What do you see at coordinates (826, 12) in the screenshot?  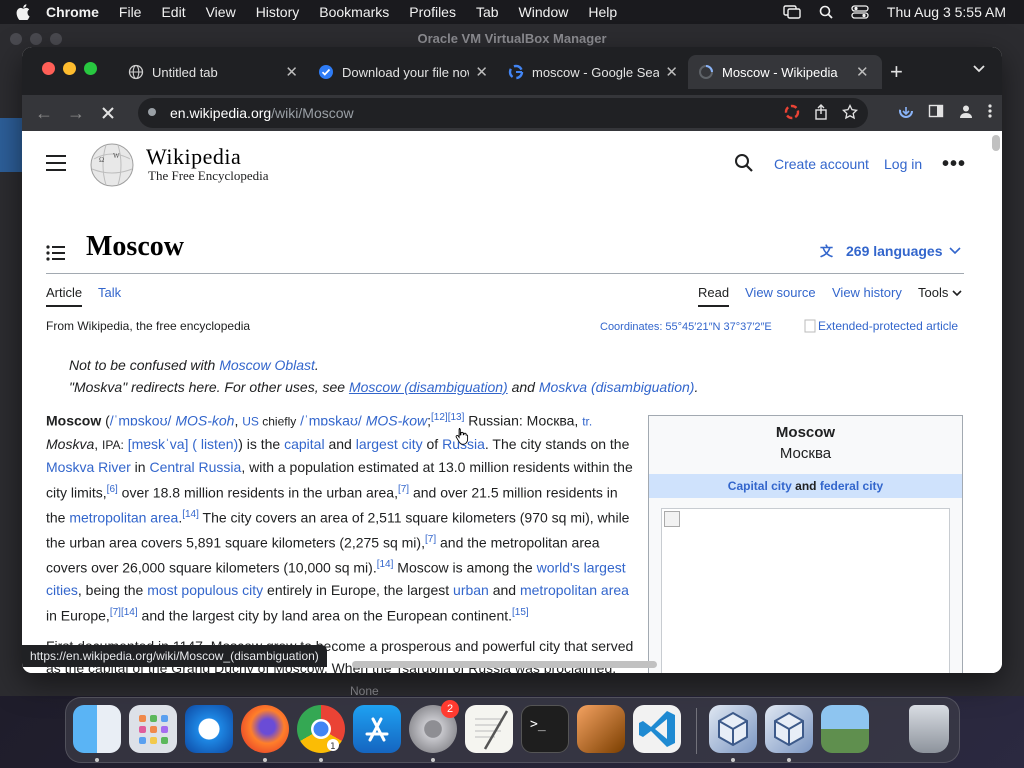 I see `spotlight-search-icon` at bounding box center [826, 12].